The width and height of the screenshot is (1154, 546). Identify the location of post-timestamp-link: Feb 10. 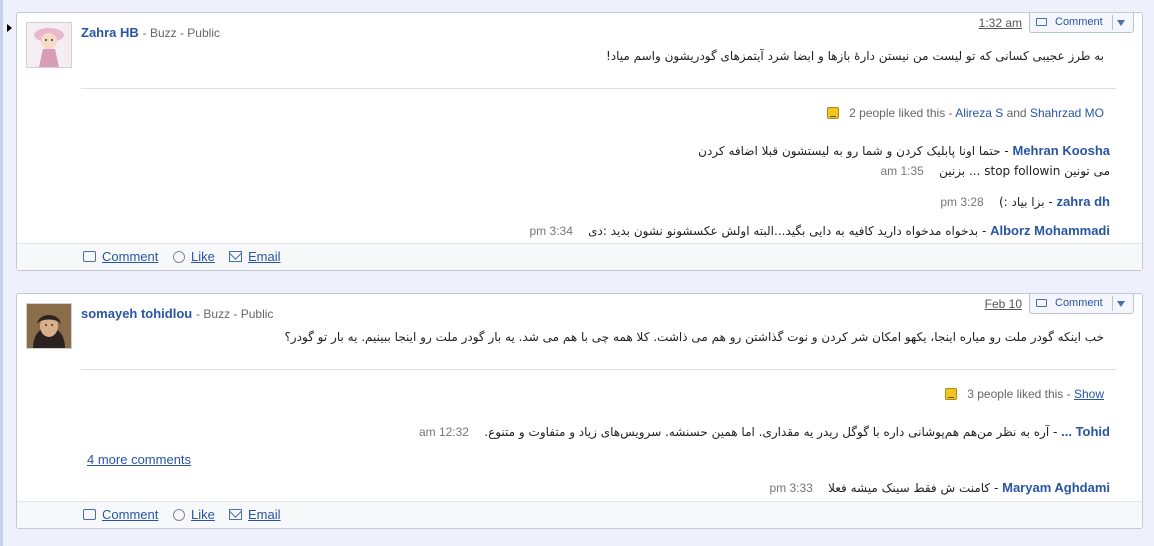
(1003, 304).